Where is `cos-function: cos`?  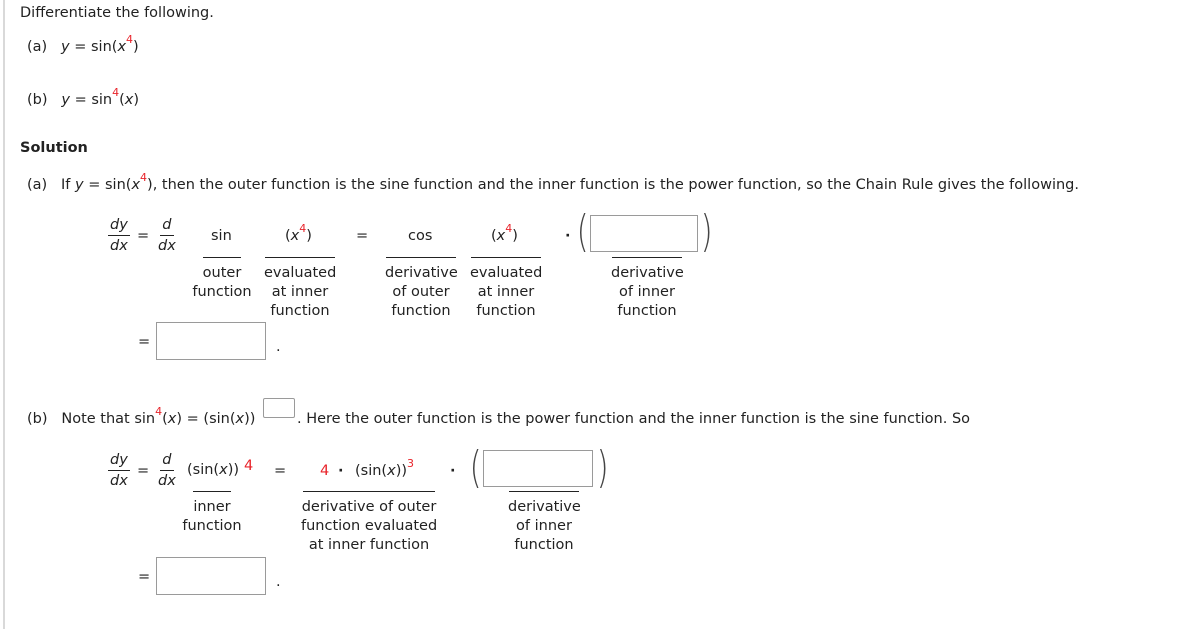
cos-function: cos is located at coordinates (420, 236).